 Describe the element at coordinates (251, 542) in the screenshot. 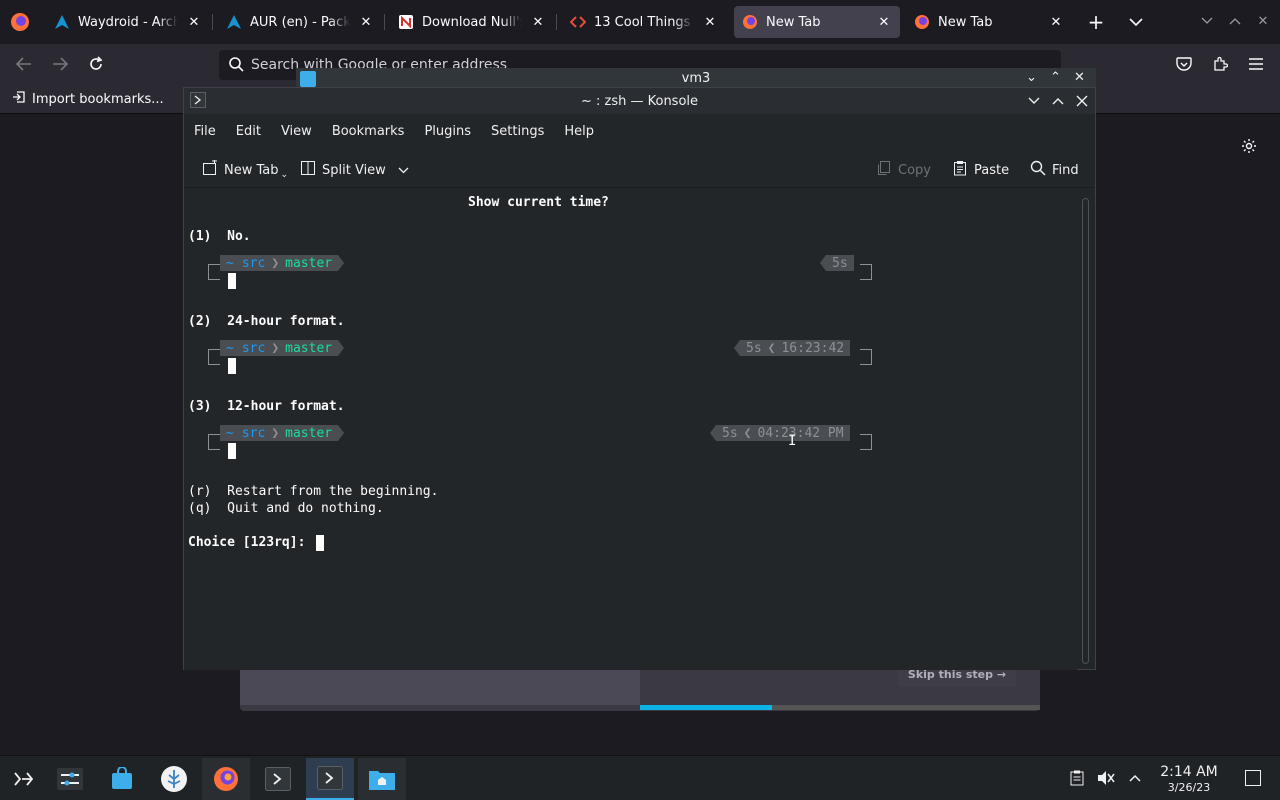

I see `choice-prompt: Choice [123rq]:` at that location.